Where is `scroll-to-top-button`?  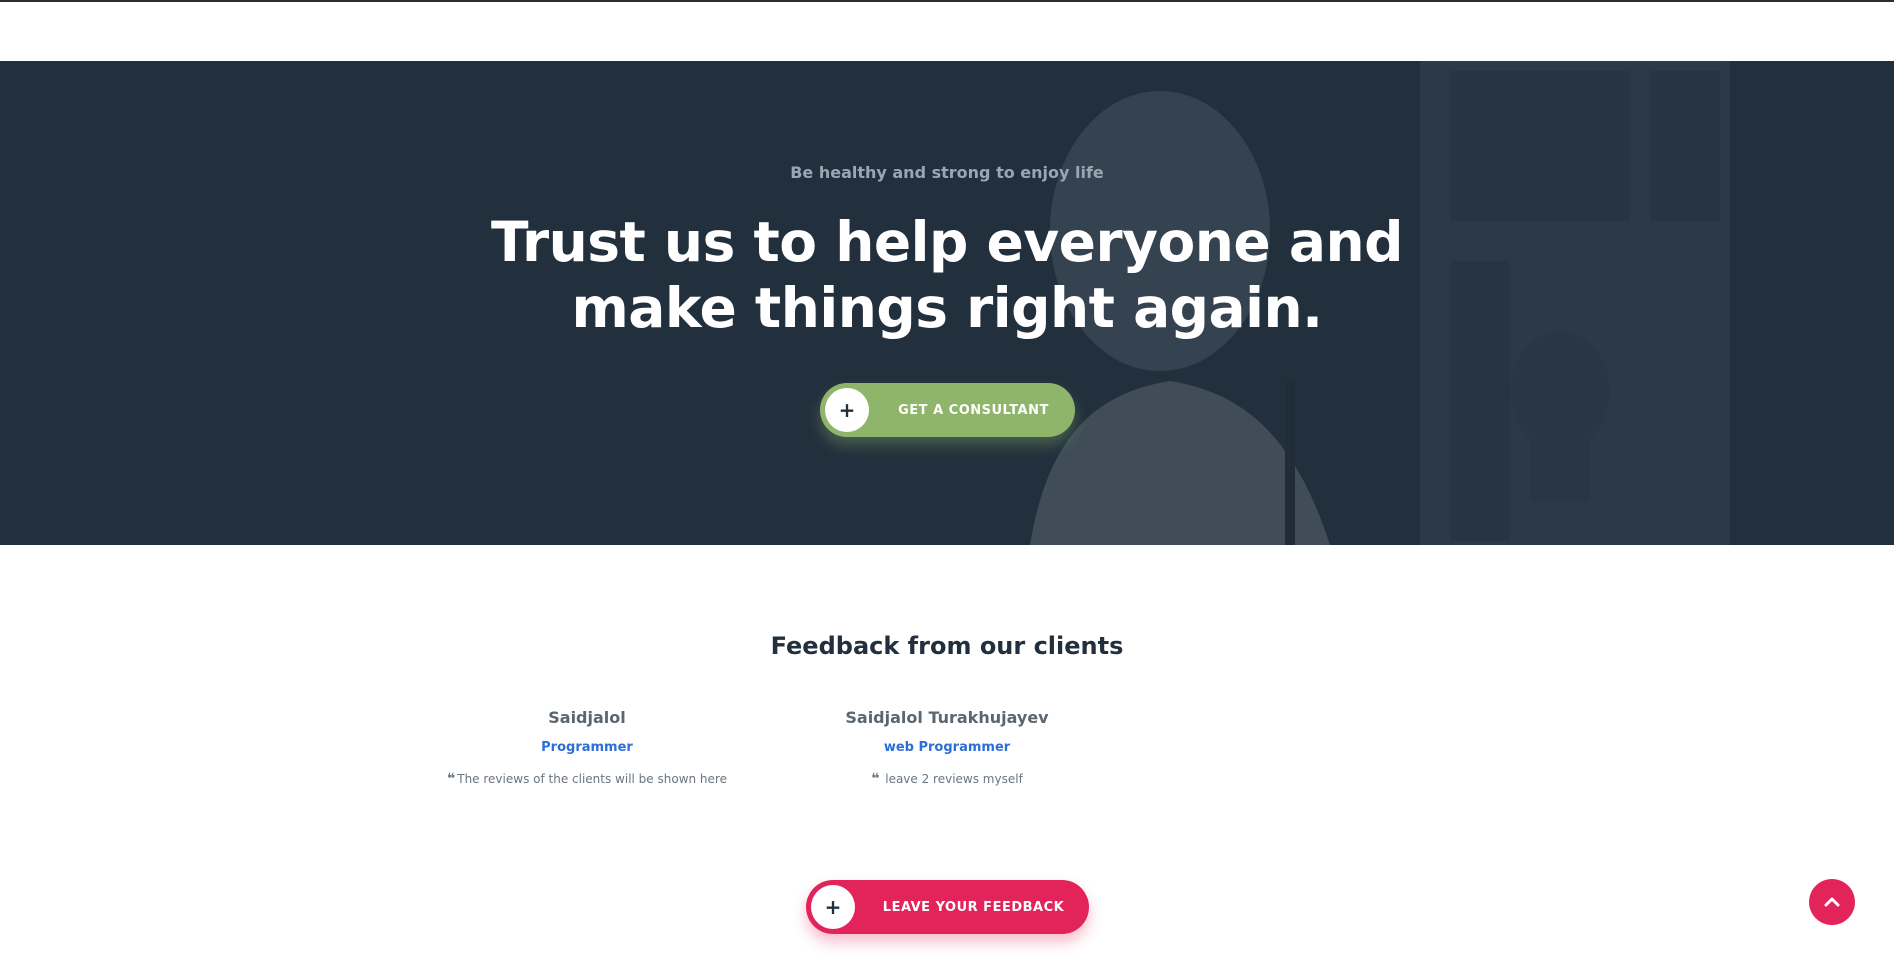
scroll-to-top-button is located at coordinates (1832, 902).